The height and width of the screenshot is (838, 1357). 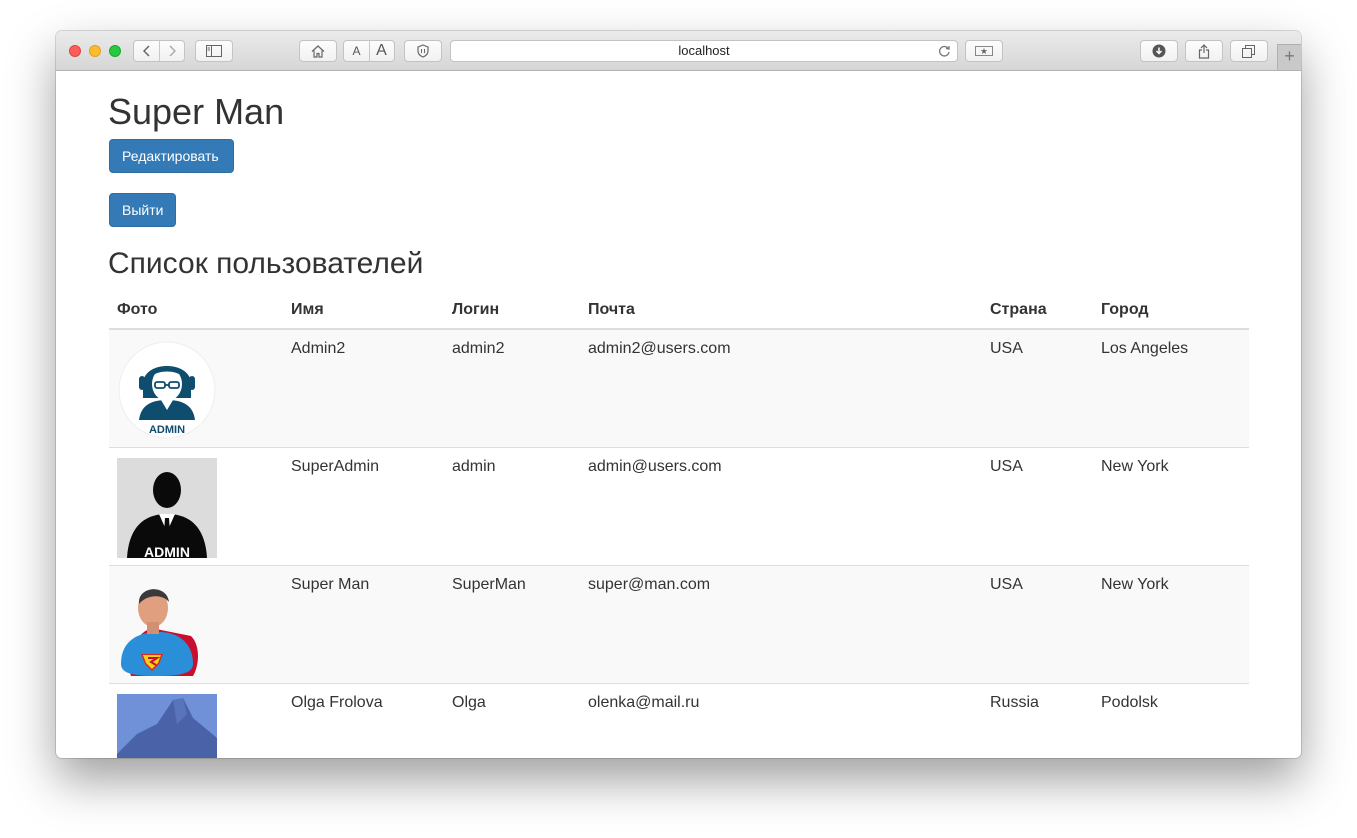 What do you see at coordinates (167, 430) in the screenshot?
I see `svg-text: ADMIN` at bounding box center [167, 430].